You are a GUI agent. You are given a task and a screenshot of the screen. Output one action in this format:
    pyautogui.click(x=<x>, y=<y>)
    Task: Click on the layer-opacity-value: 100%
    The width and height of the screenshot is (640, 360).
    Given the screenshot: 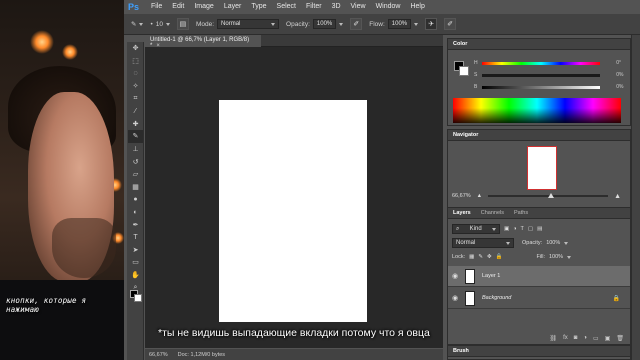 What is the action you would take?
    pyautogui.click(x=553, y=243)
    